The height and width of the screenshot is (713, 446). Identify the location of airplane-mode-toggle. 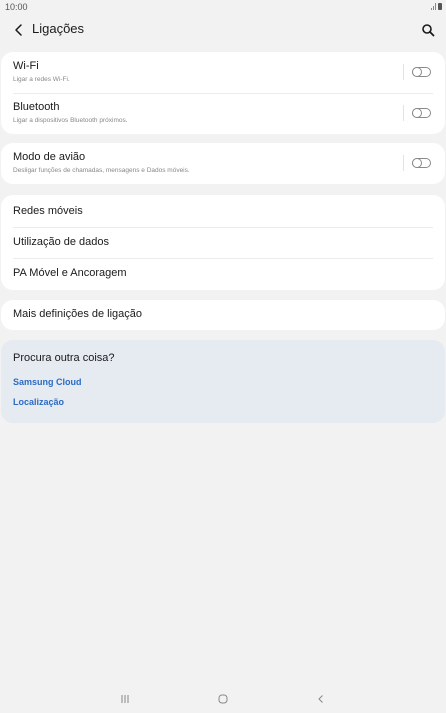
(421, 163).